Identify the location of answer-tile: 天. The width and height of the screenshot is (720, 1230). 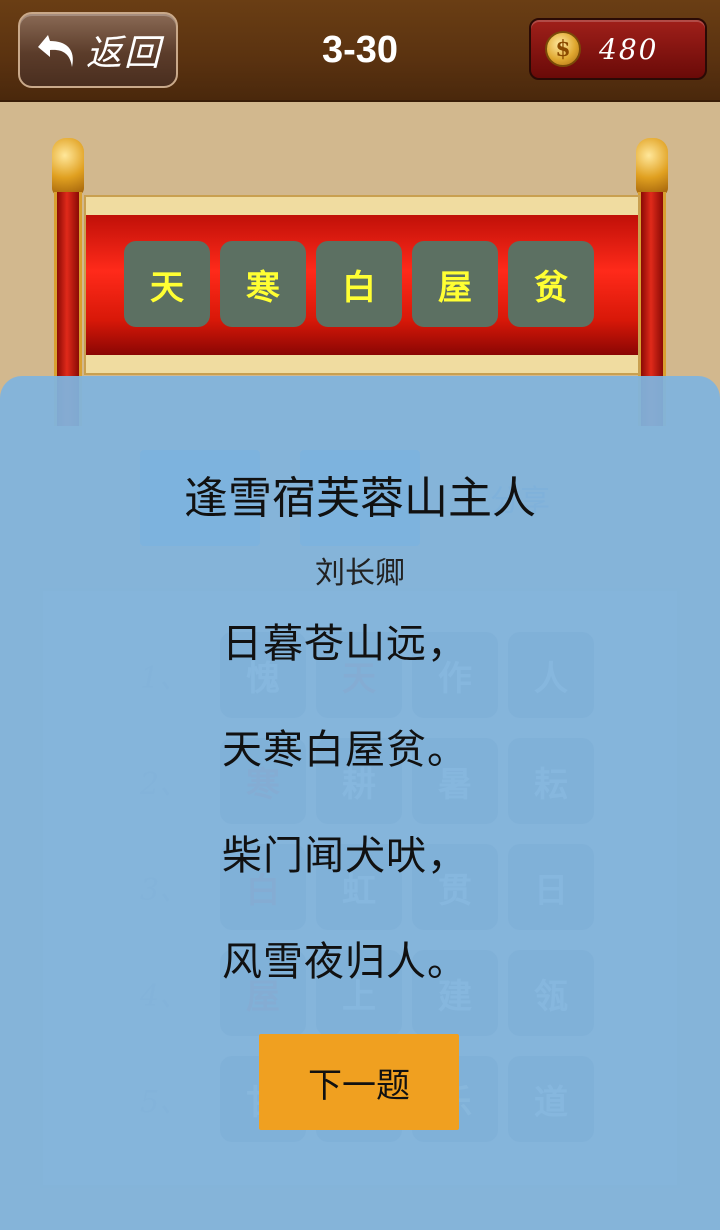
(167, 284).